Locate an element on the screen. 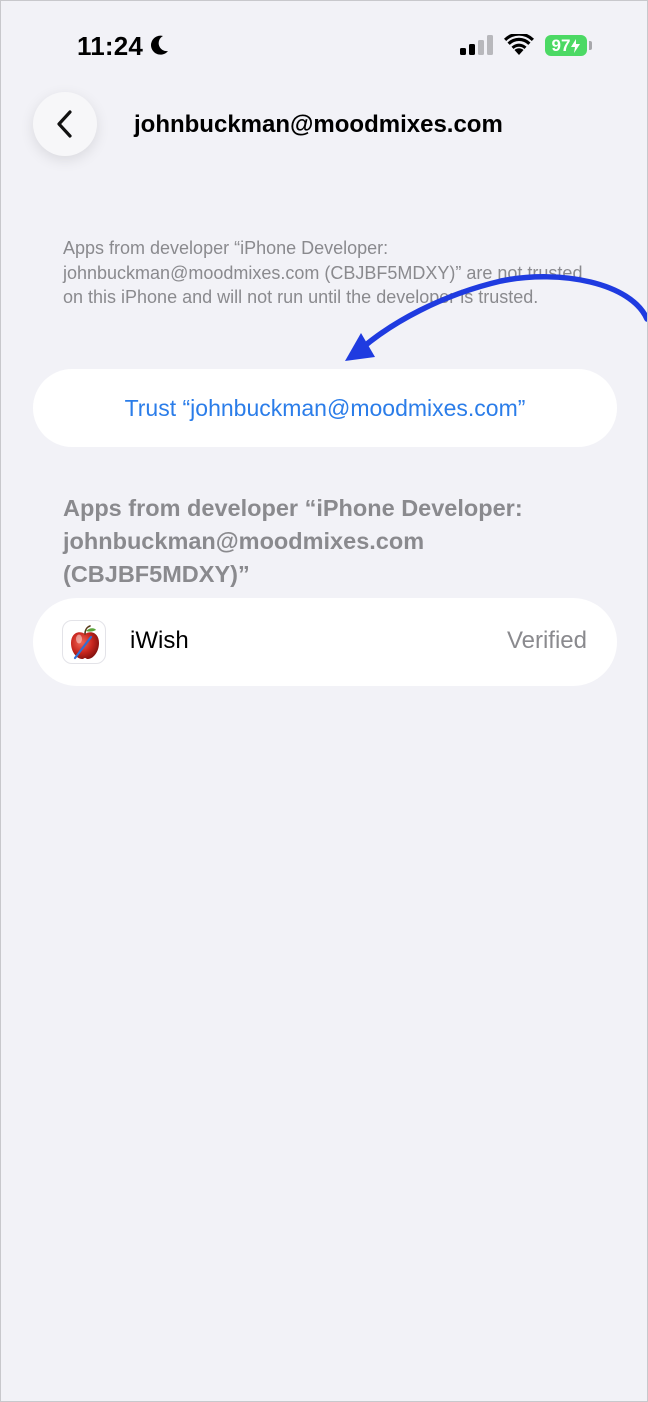  trust-developer-button: Trust “johnbuckman@moodmixes.com” is located at coordinates (325, 408).